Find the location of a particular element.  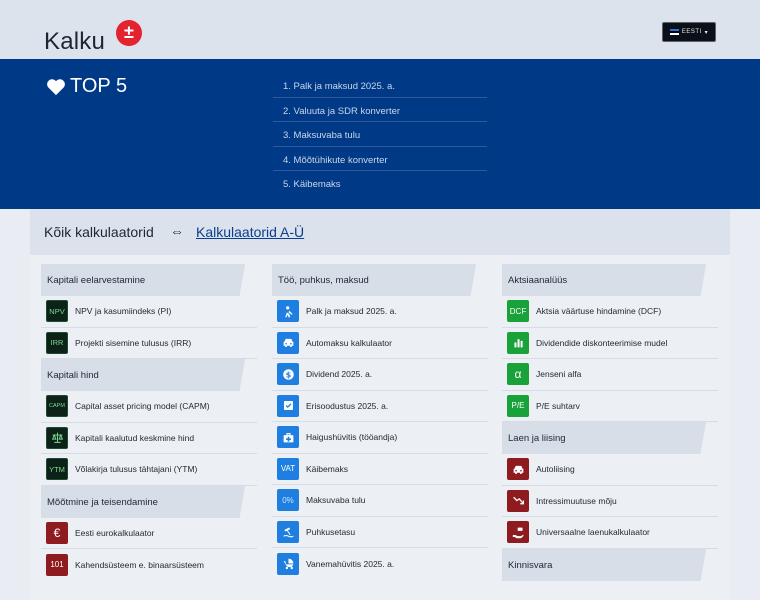

top5-item-2: 2. Valuuta ja SDR konverter is located at coordinates (380, 110).